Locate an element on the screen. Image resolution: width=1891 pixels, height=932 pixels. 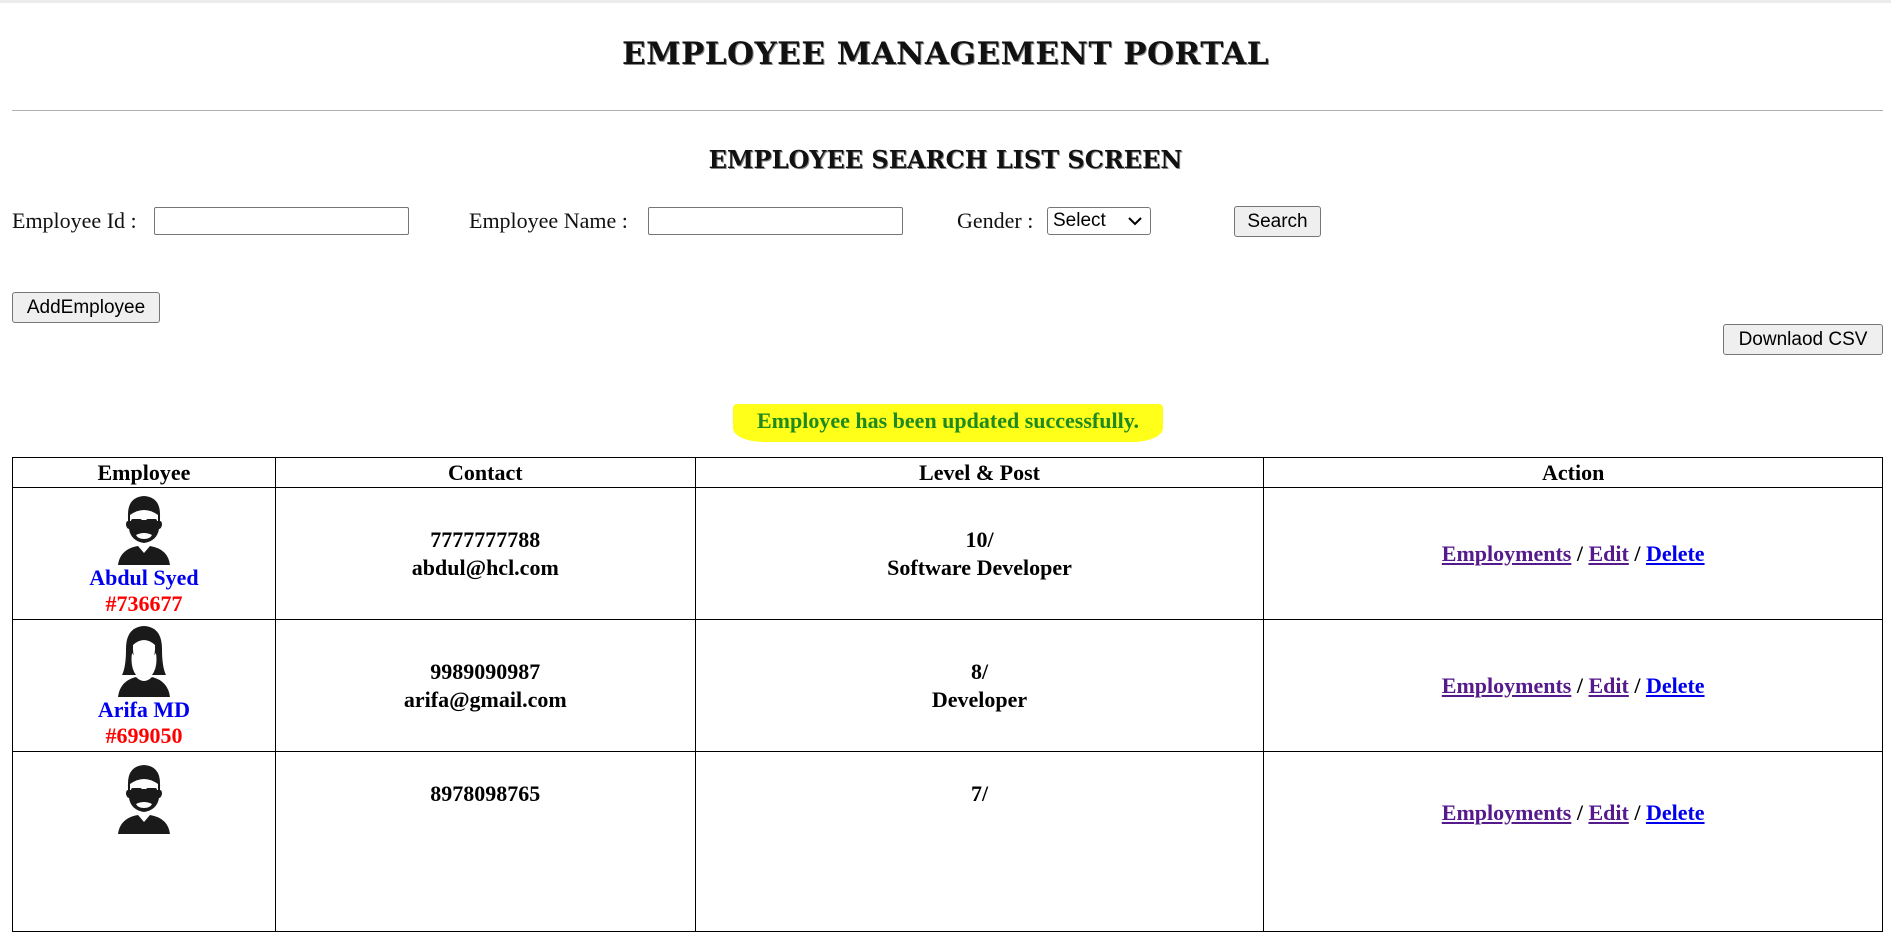
employee-name-link: Arifa MD is located at coordinates (144, 710).